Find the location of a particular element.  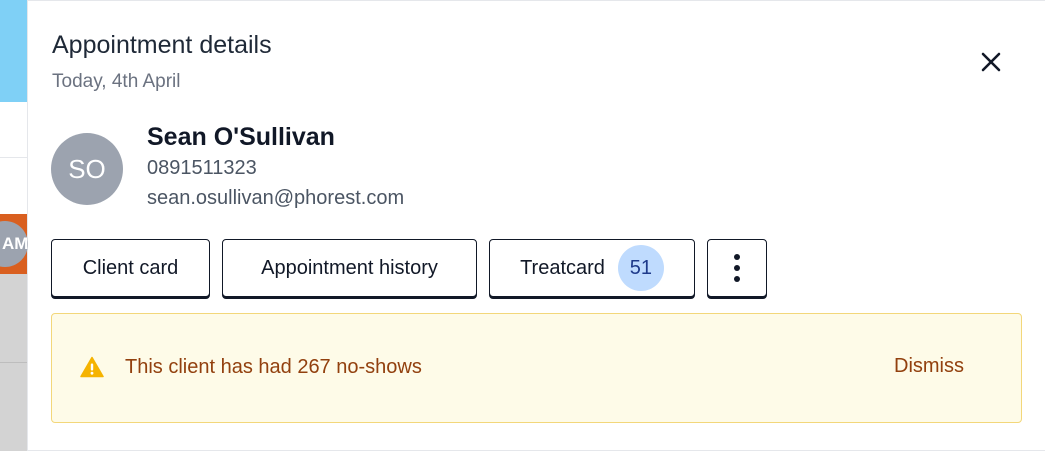

more-options-button is located at coordinates (737, 268).